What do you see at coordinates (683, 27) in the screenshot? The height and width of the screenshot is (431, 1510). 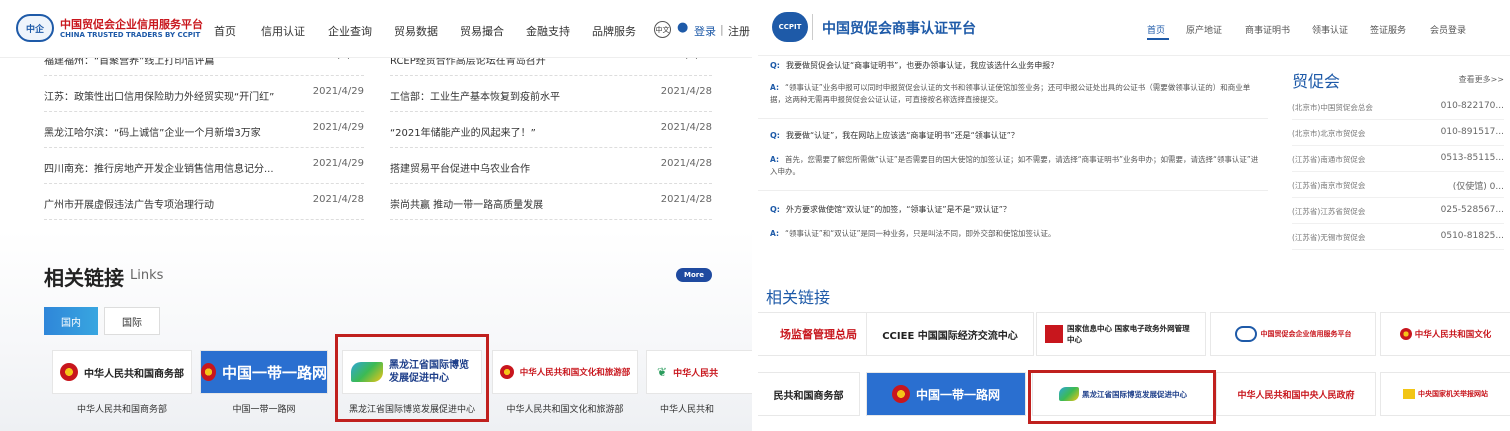 I see `user-icon: ●` at bounding box center [683, 27].